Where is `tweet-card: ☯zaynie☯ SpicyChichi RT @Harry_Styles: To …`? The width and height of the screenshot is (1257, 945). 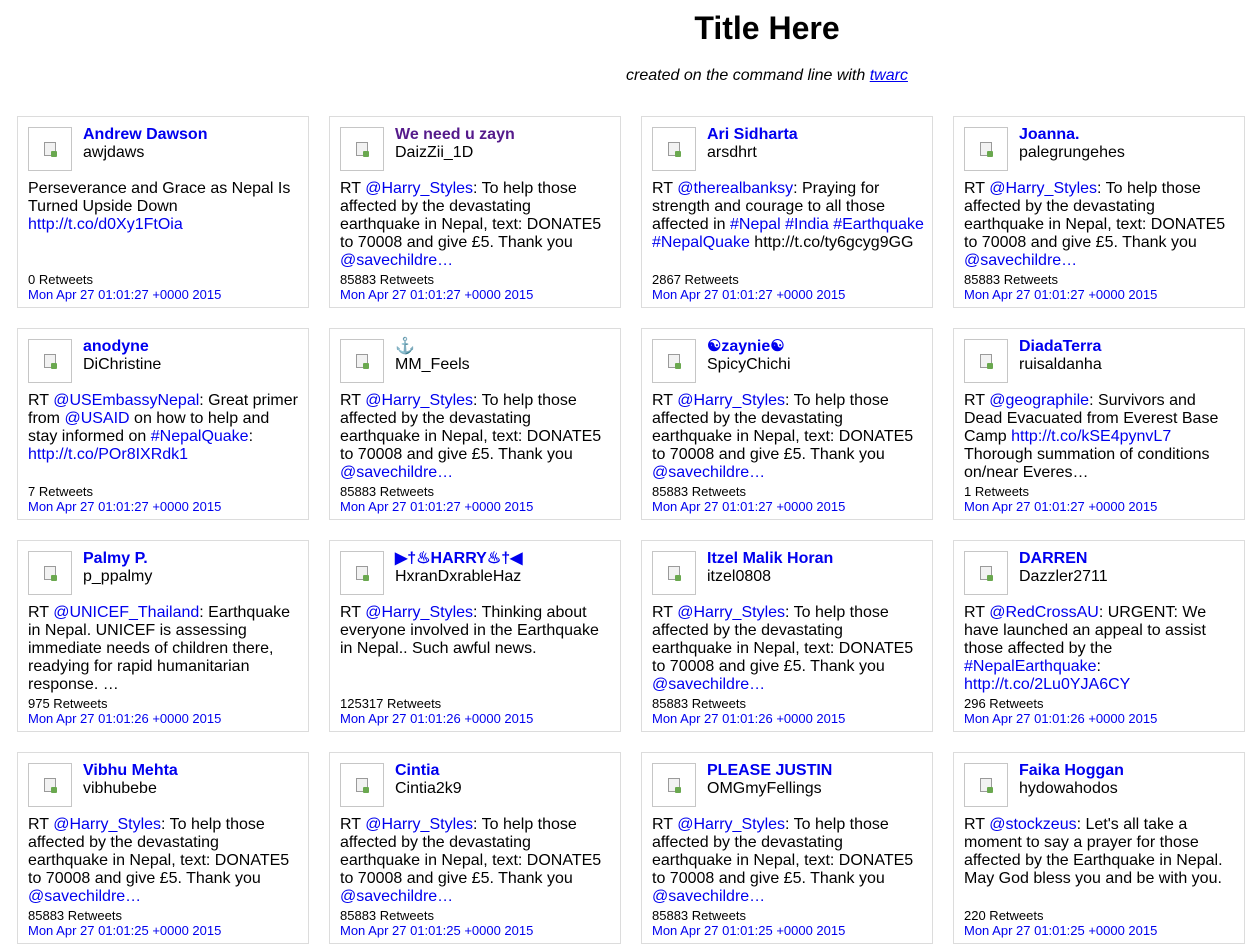
tweet-card: ☯zaynie☯ SpicyChichi RT @Harry_Styles: To … is located at coordinates (787, 424).